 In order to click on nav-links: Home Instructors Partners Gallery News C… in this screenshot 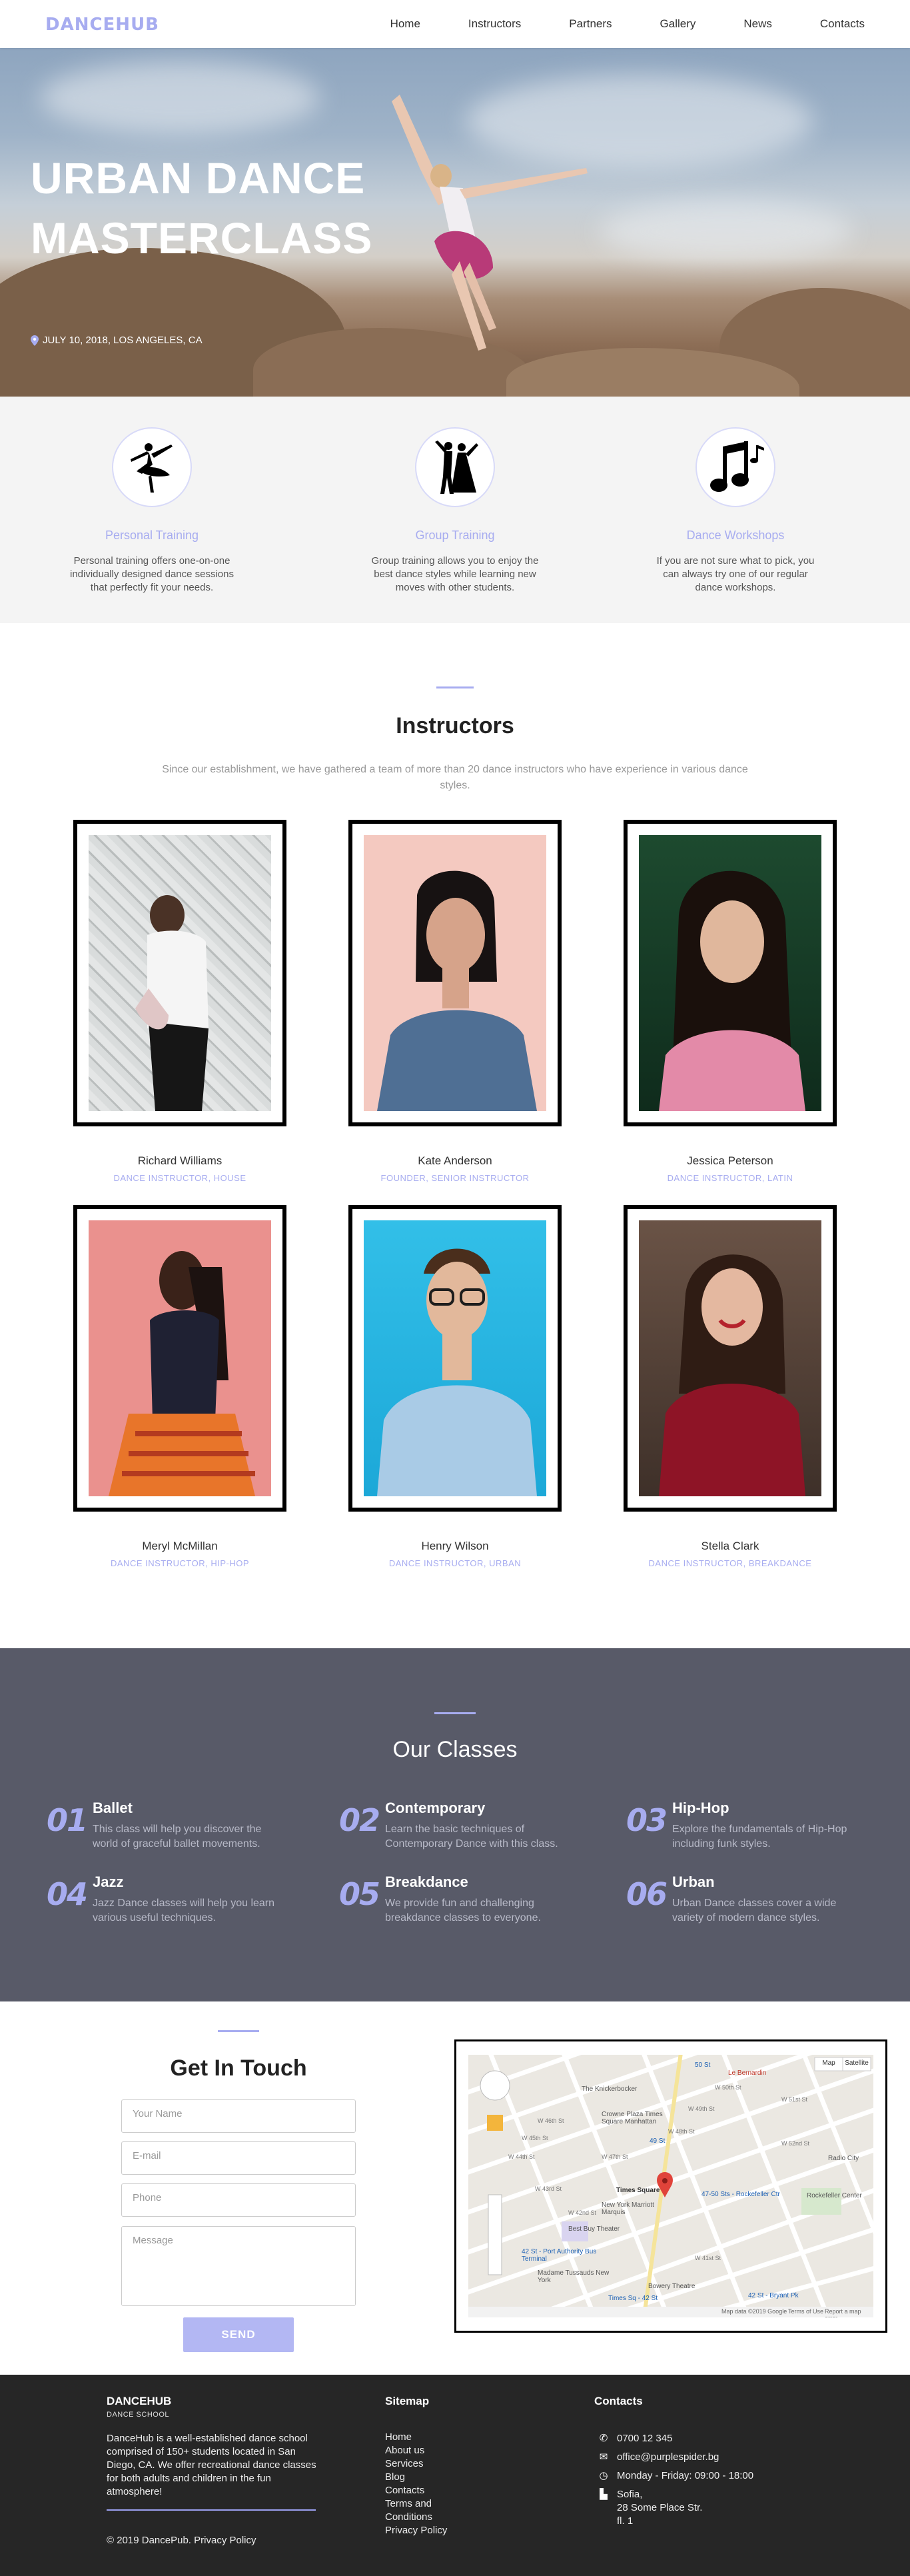, I will do `click(603, 24)`.